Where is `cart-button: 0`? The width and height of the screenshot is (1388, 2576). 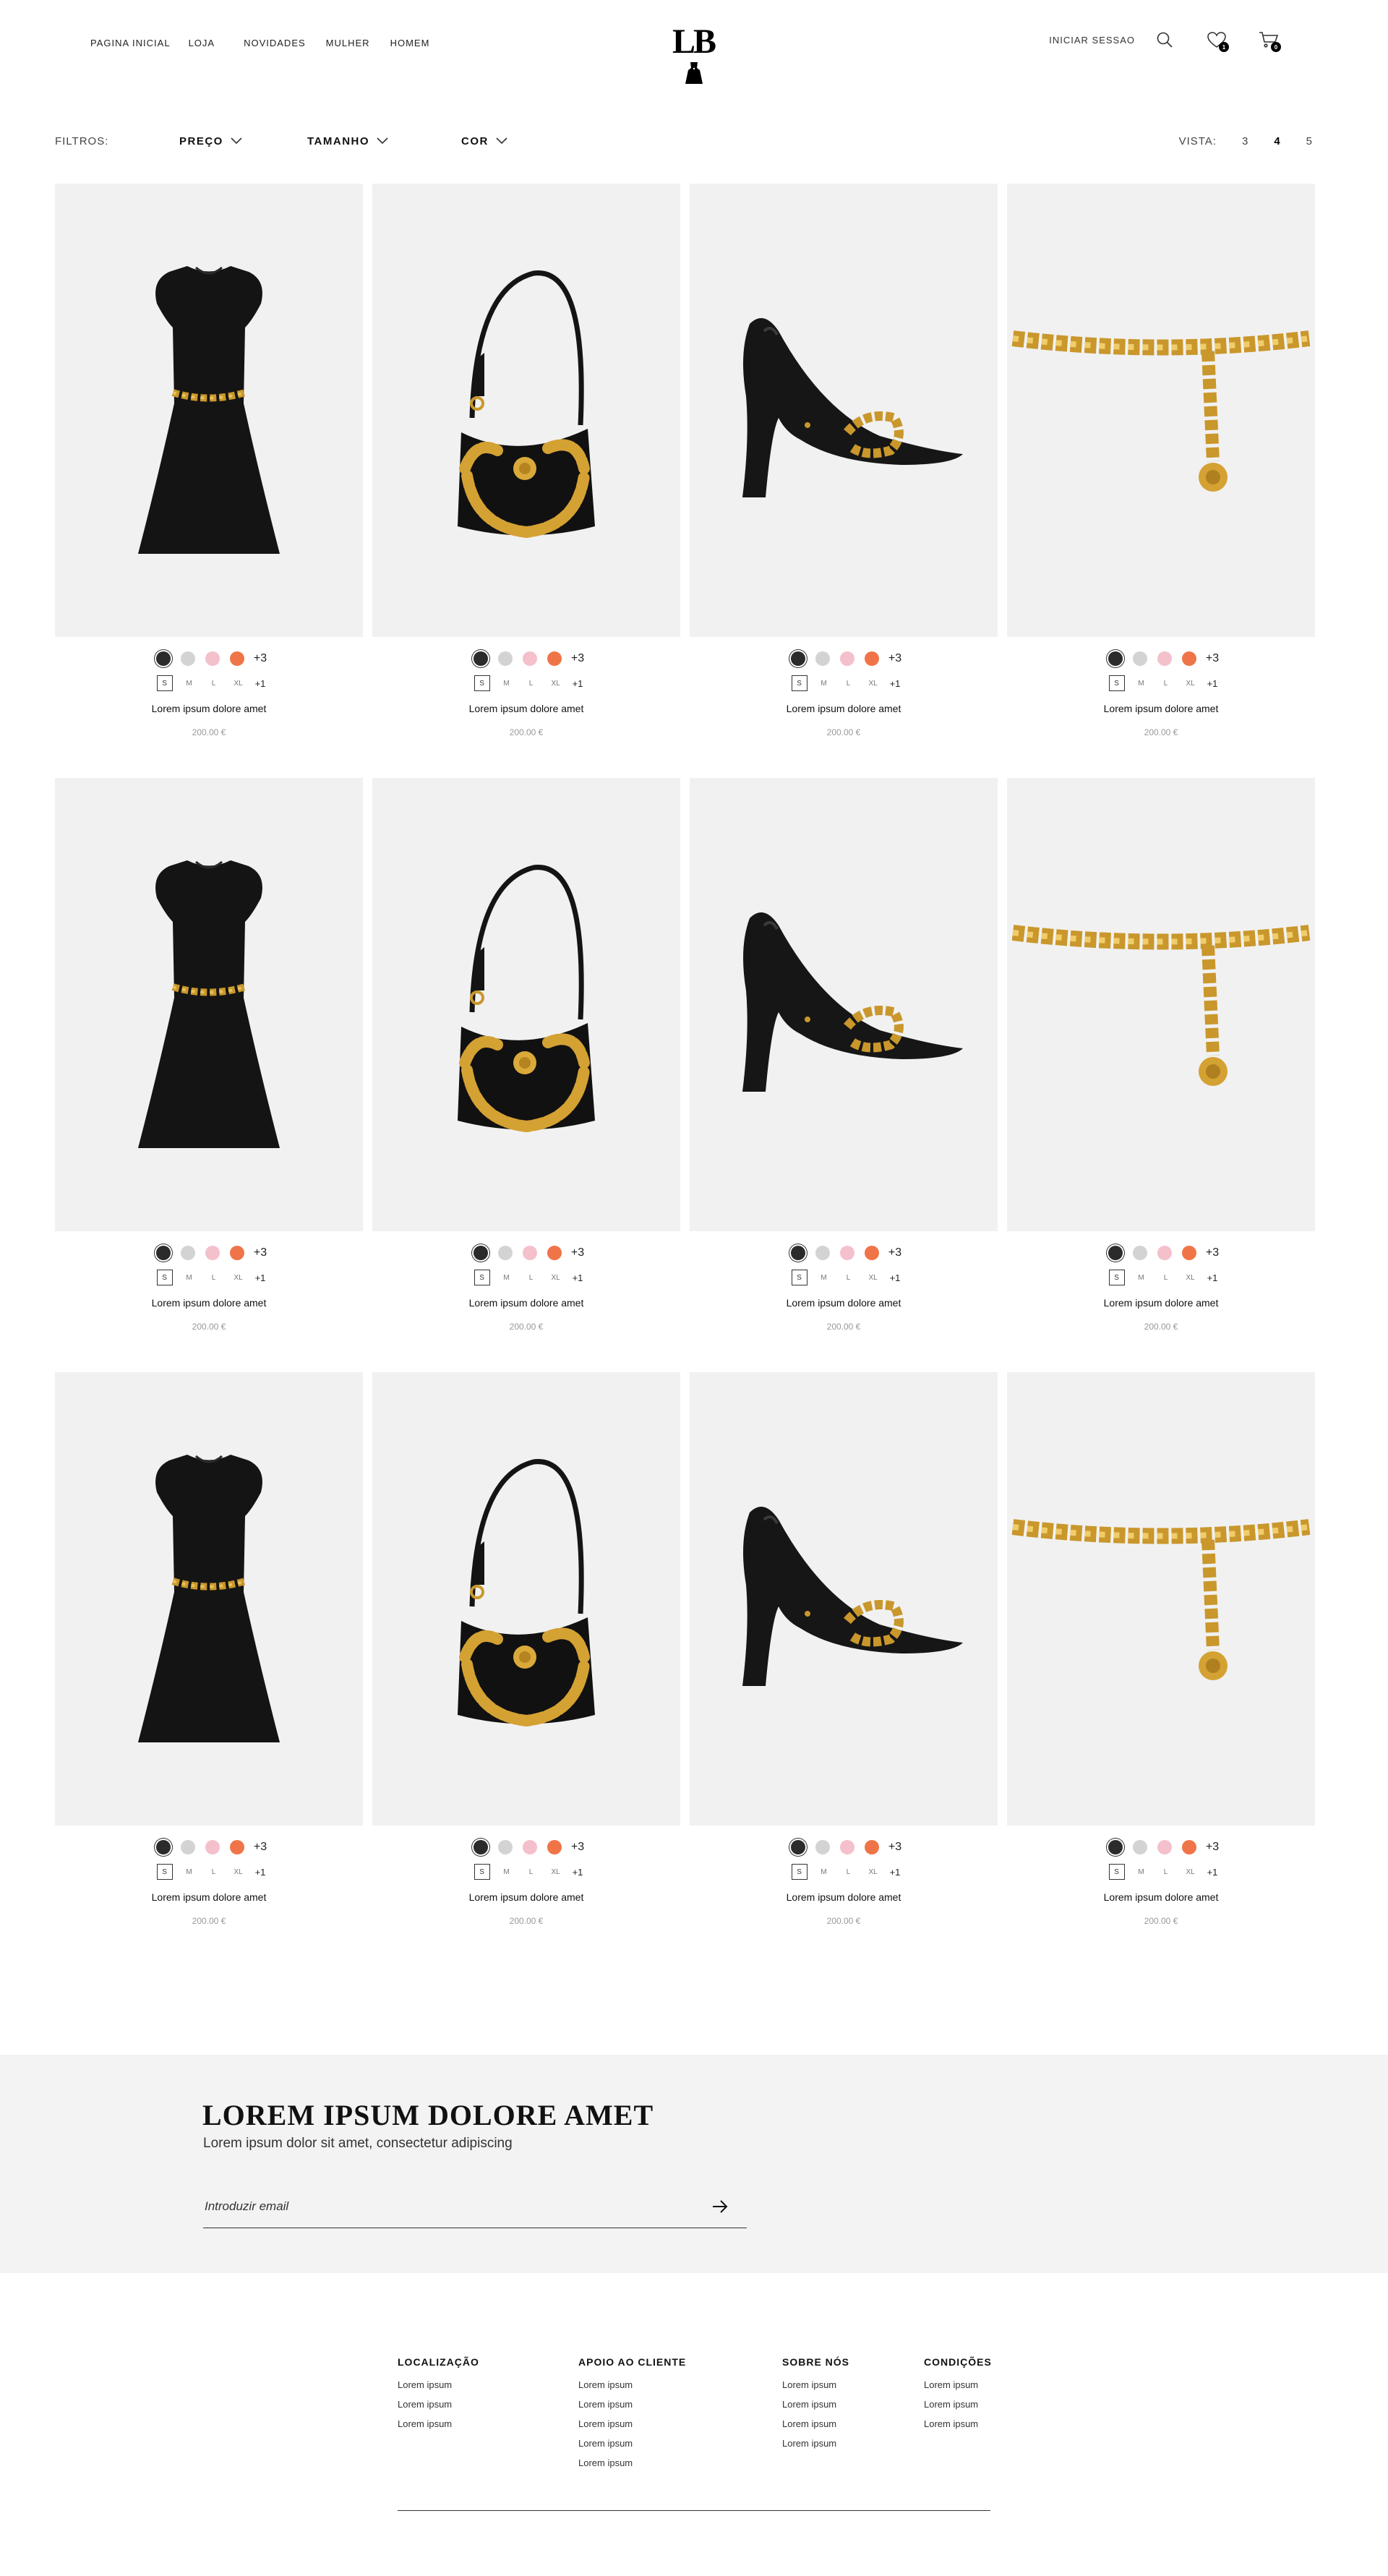 cart-button: 0 is located at coordinates (1269, 40).